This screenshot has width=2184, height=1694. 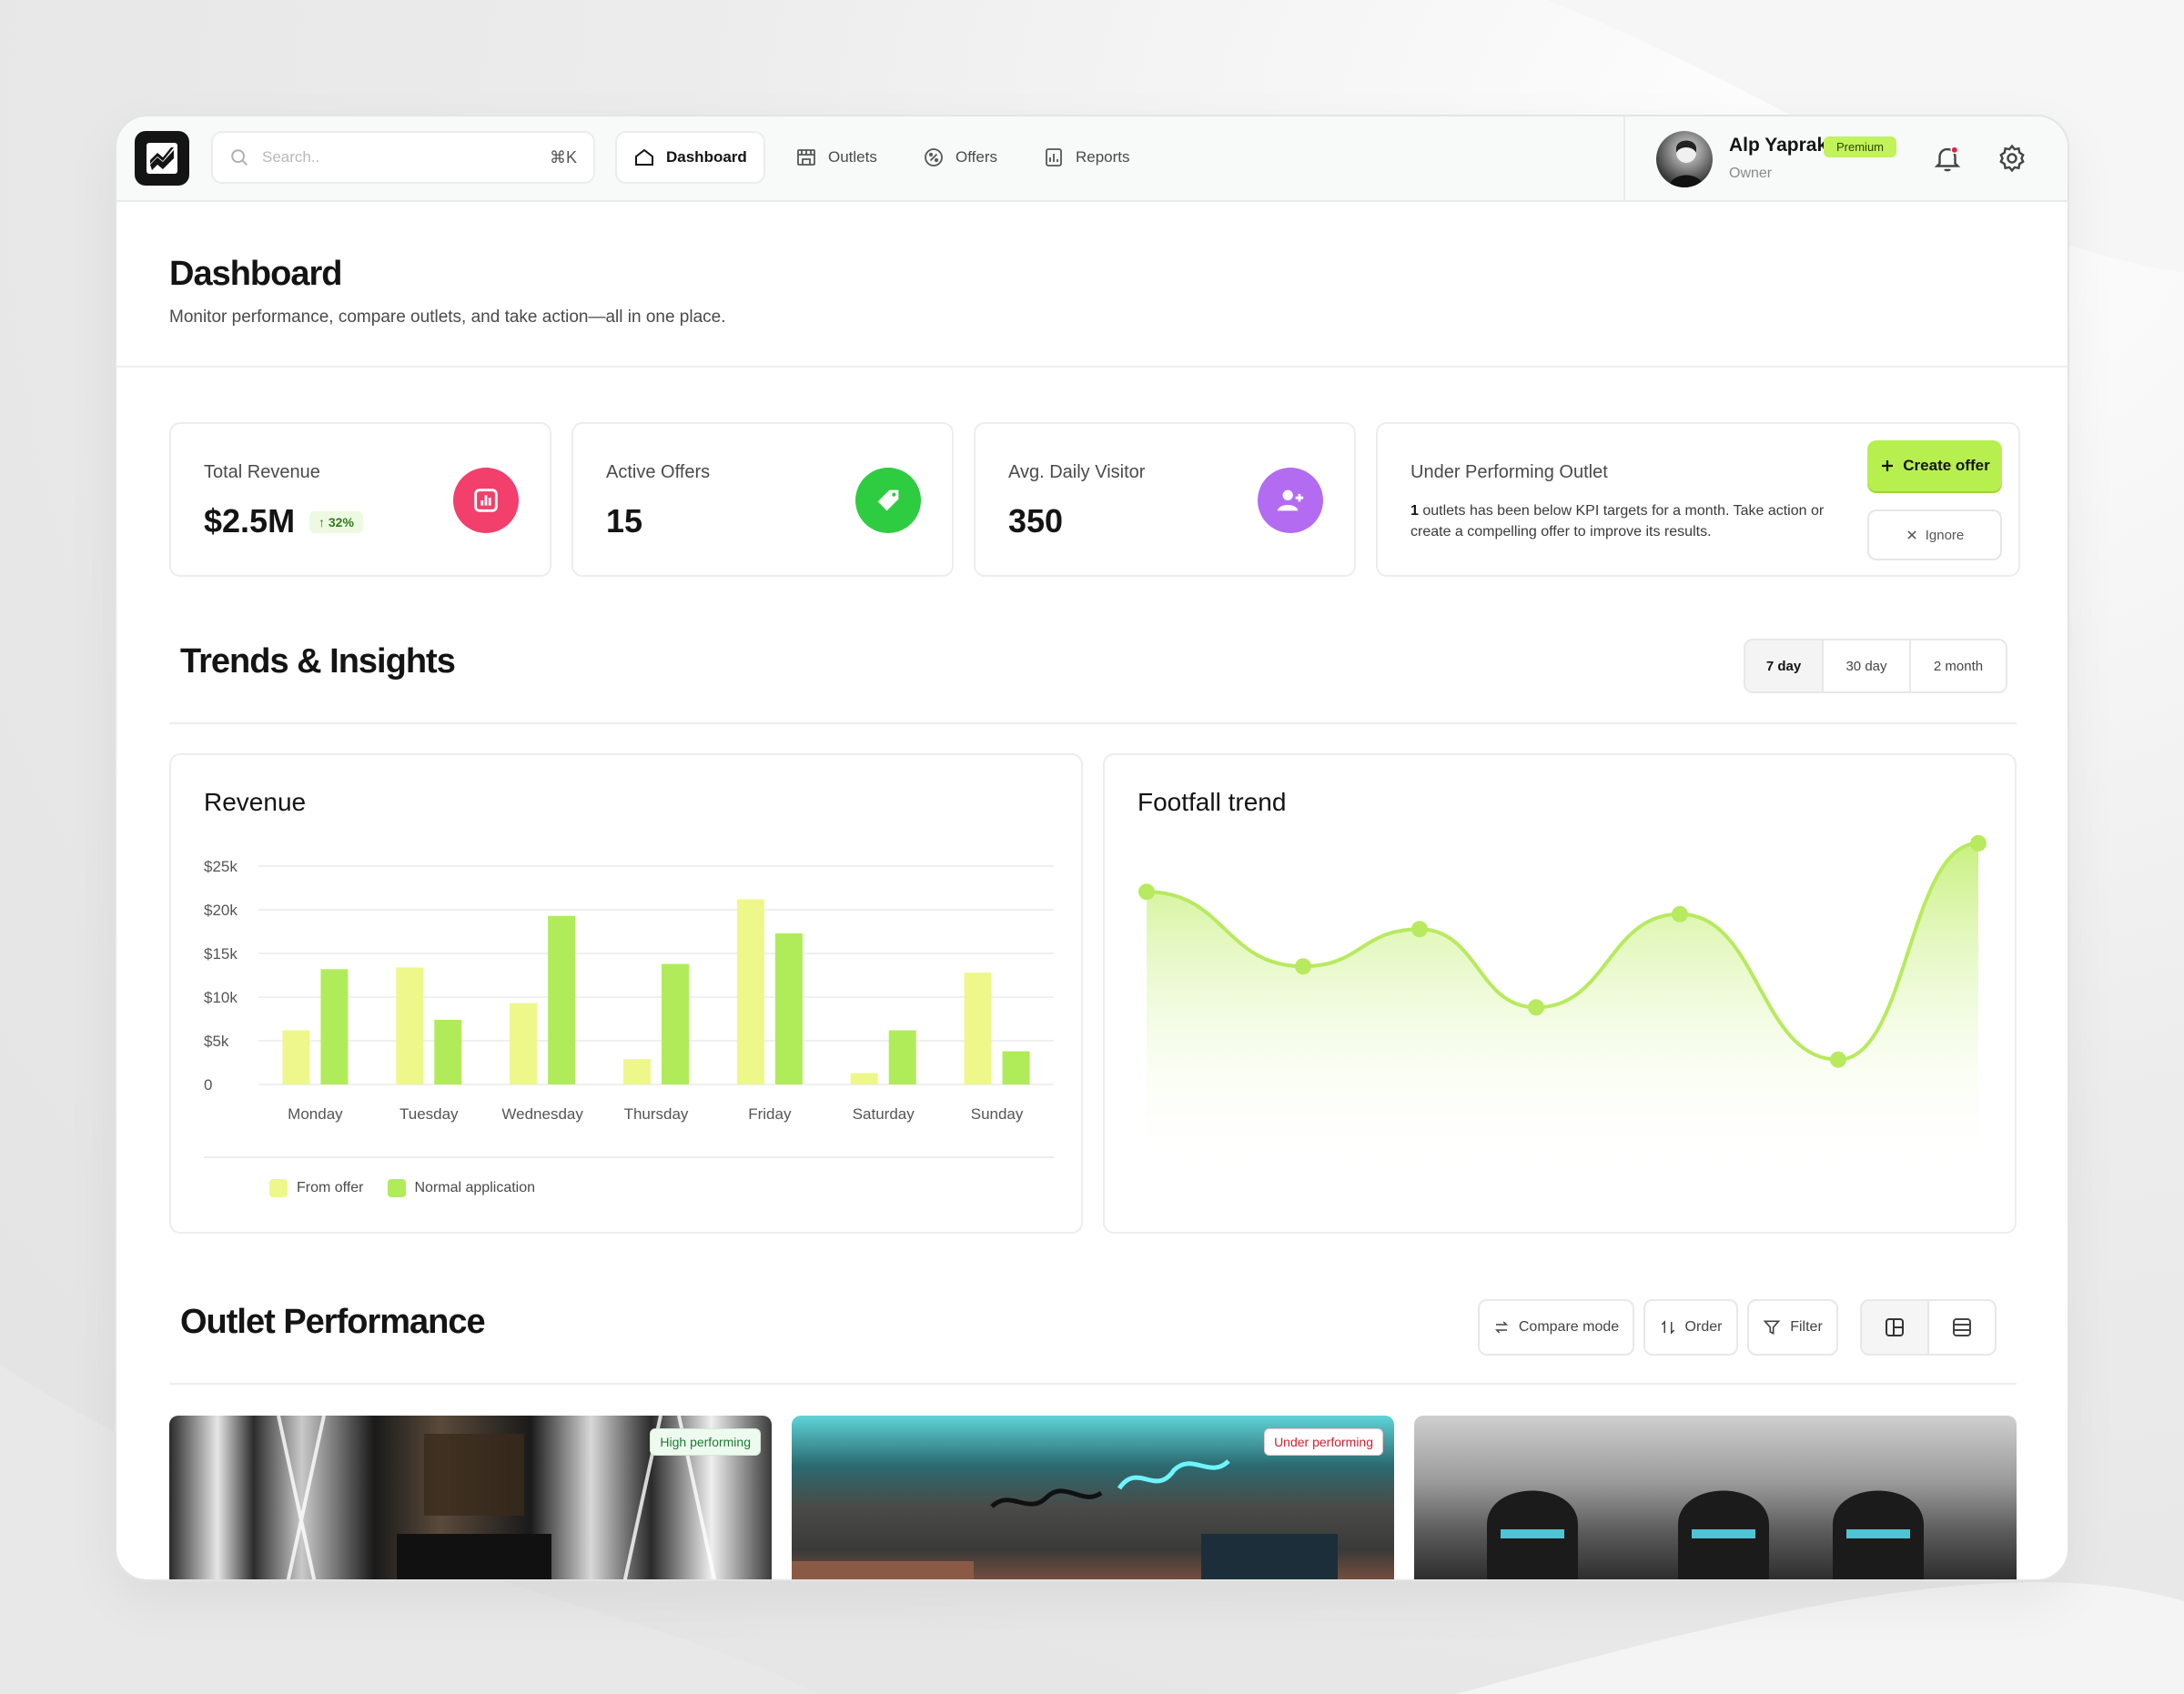 I want to click on app-logo, so click(x=162, y=158).